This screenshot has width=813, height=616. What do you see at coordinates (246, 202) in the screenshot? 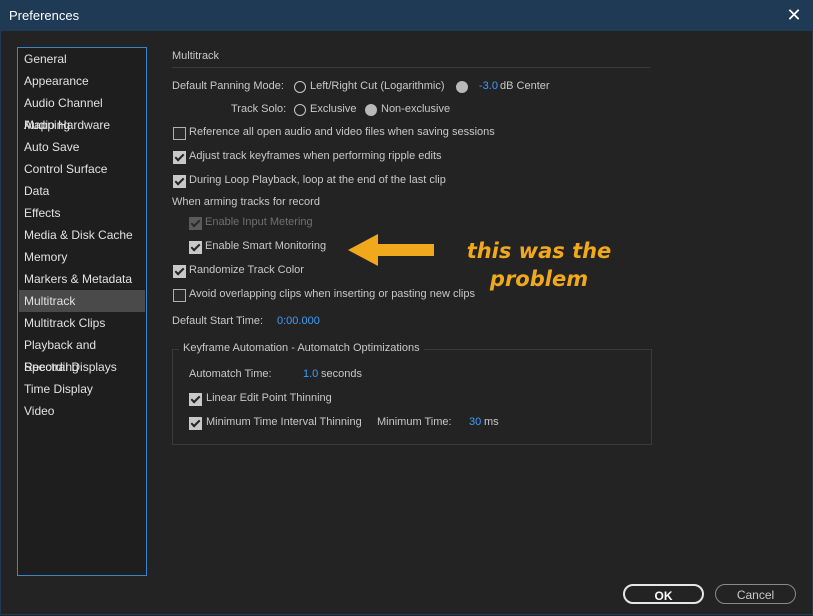
I see `arming-heading: When arming tracks for record` at bounding box center [246, 202].